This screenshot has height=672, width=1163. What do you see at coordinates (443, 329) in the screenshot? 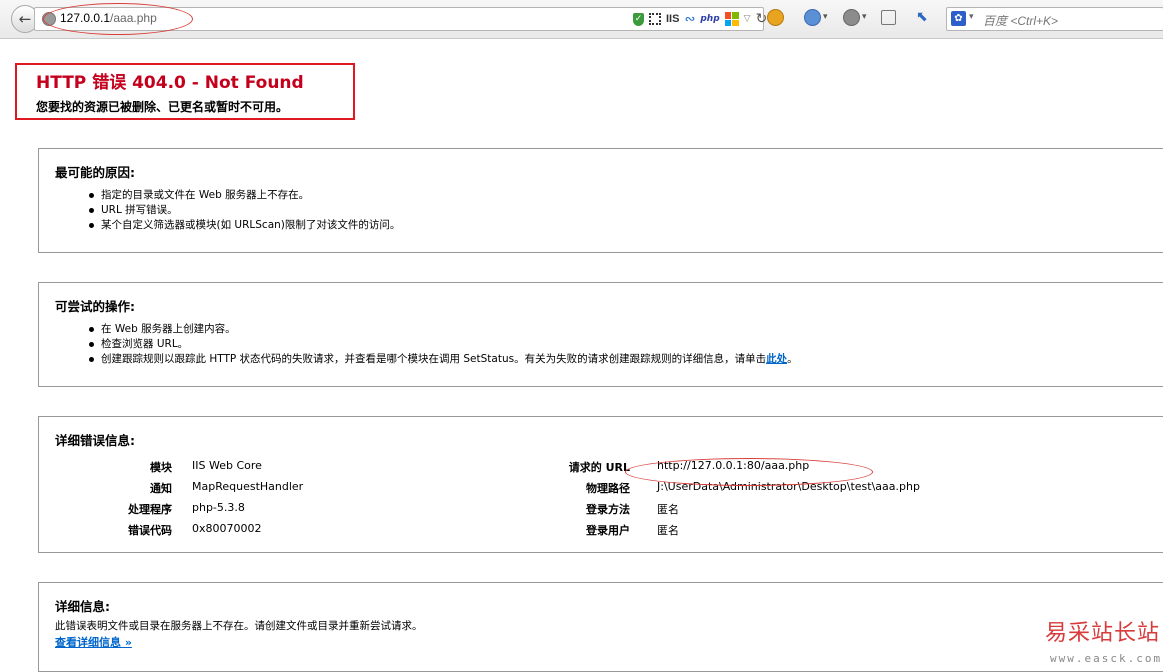
I see `list-item: 在 Web 服务器上创建内容。` at bounding box center [443, 329].